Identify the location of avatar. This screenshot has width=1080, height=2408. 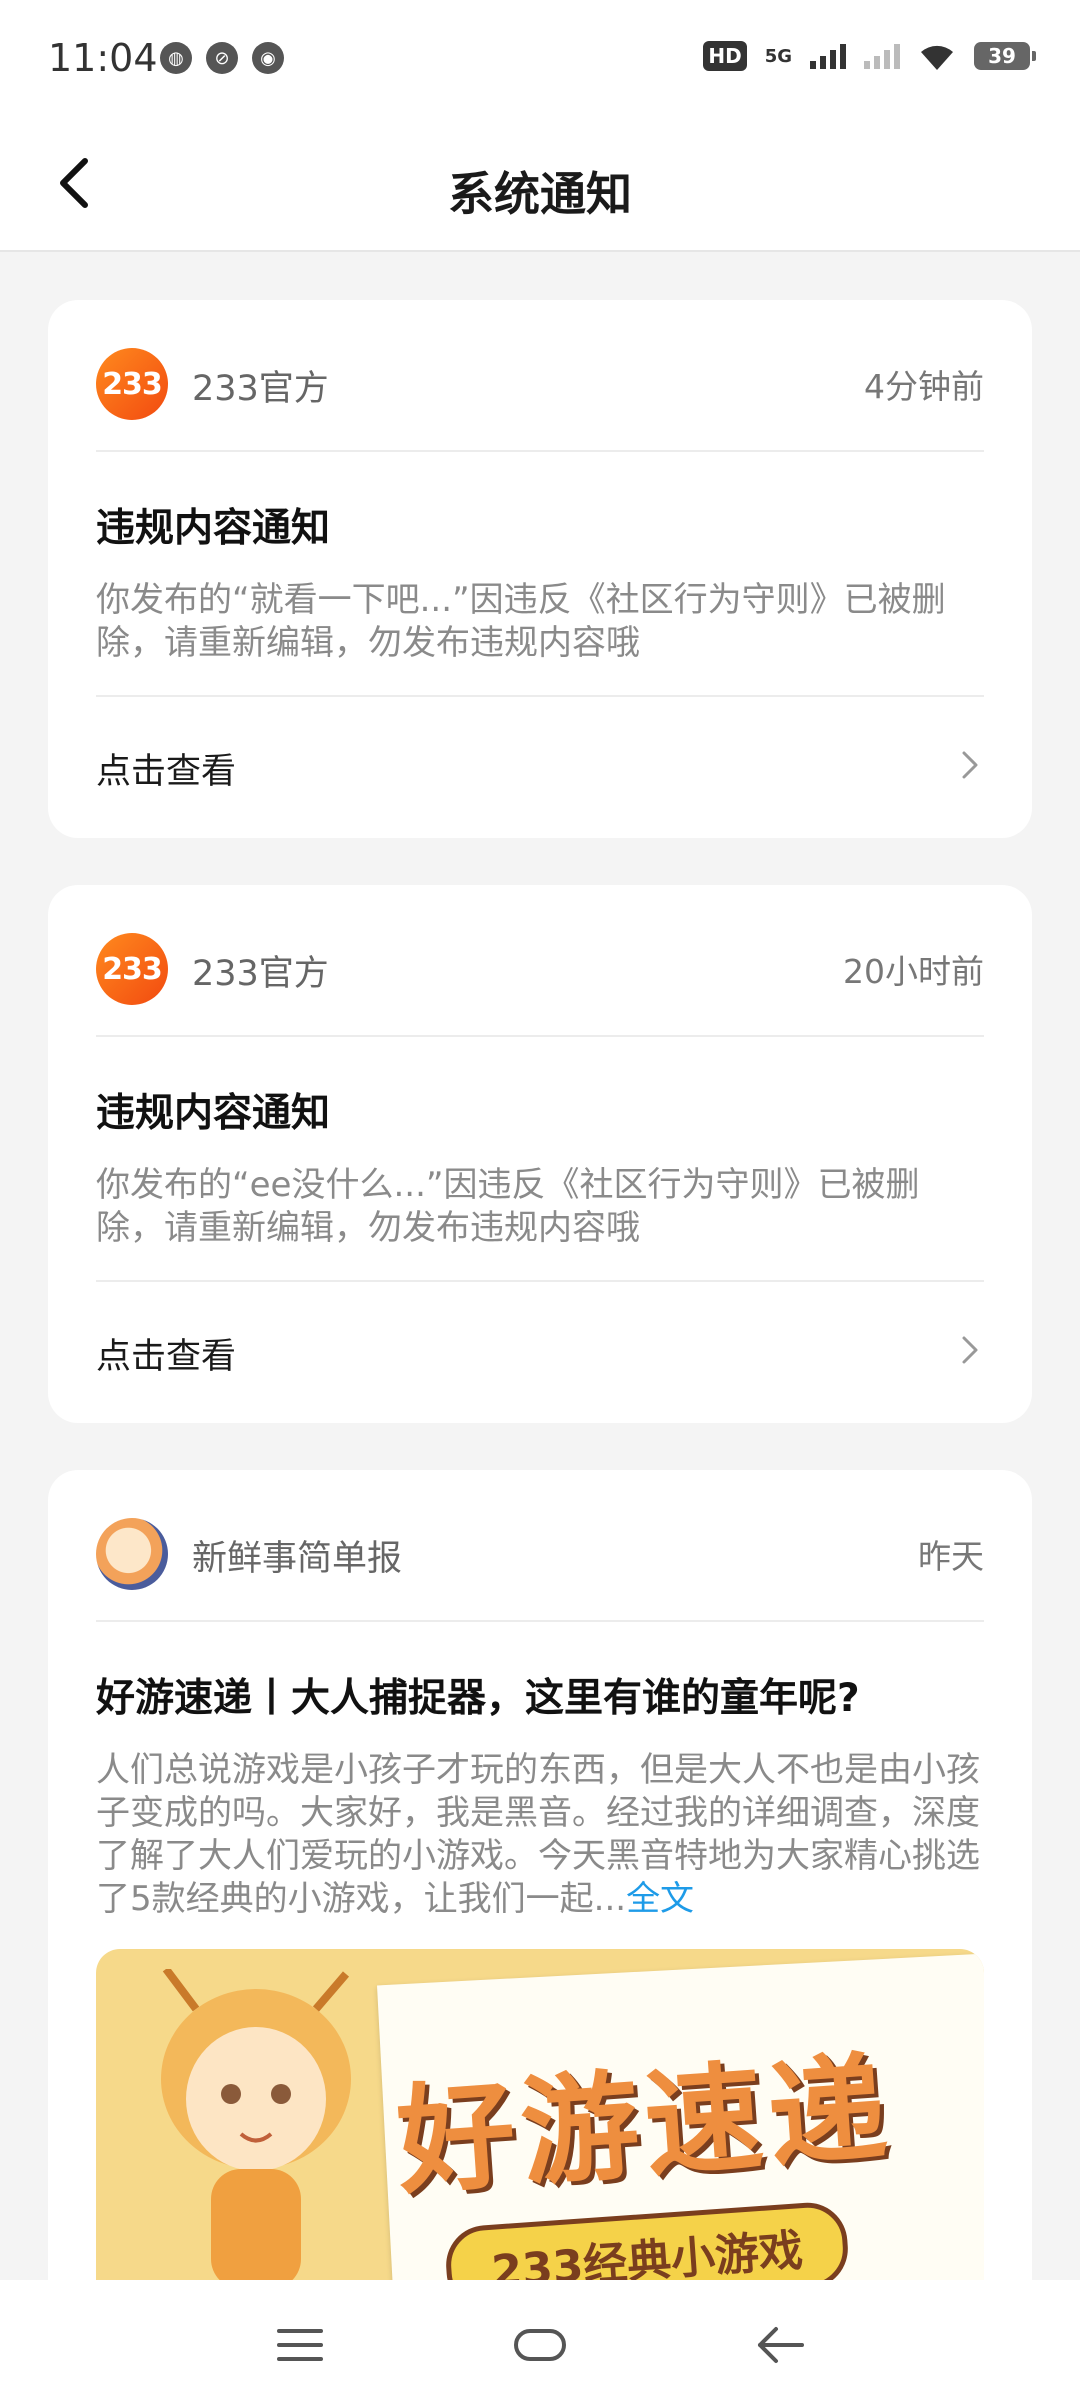
(132, 1554).